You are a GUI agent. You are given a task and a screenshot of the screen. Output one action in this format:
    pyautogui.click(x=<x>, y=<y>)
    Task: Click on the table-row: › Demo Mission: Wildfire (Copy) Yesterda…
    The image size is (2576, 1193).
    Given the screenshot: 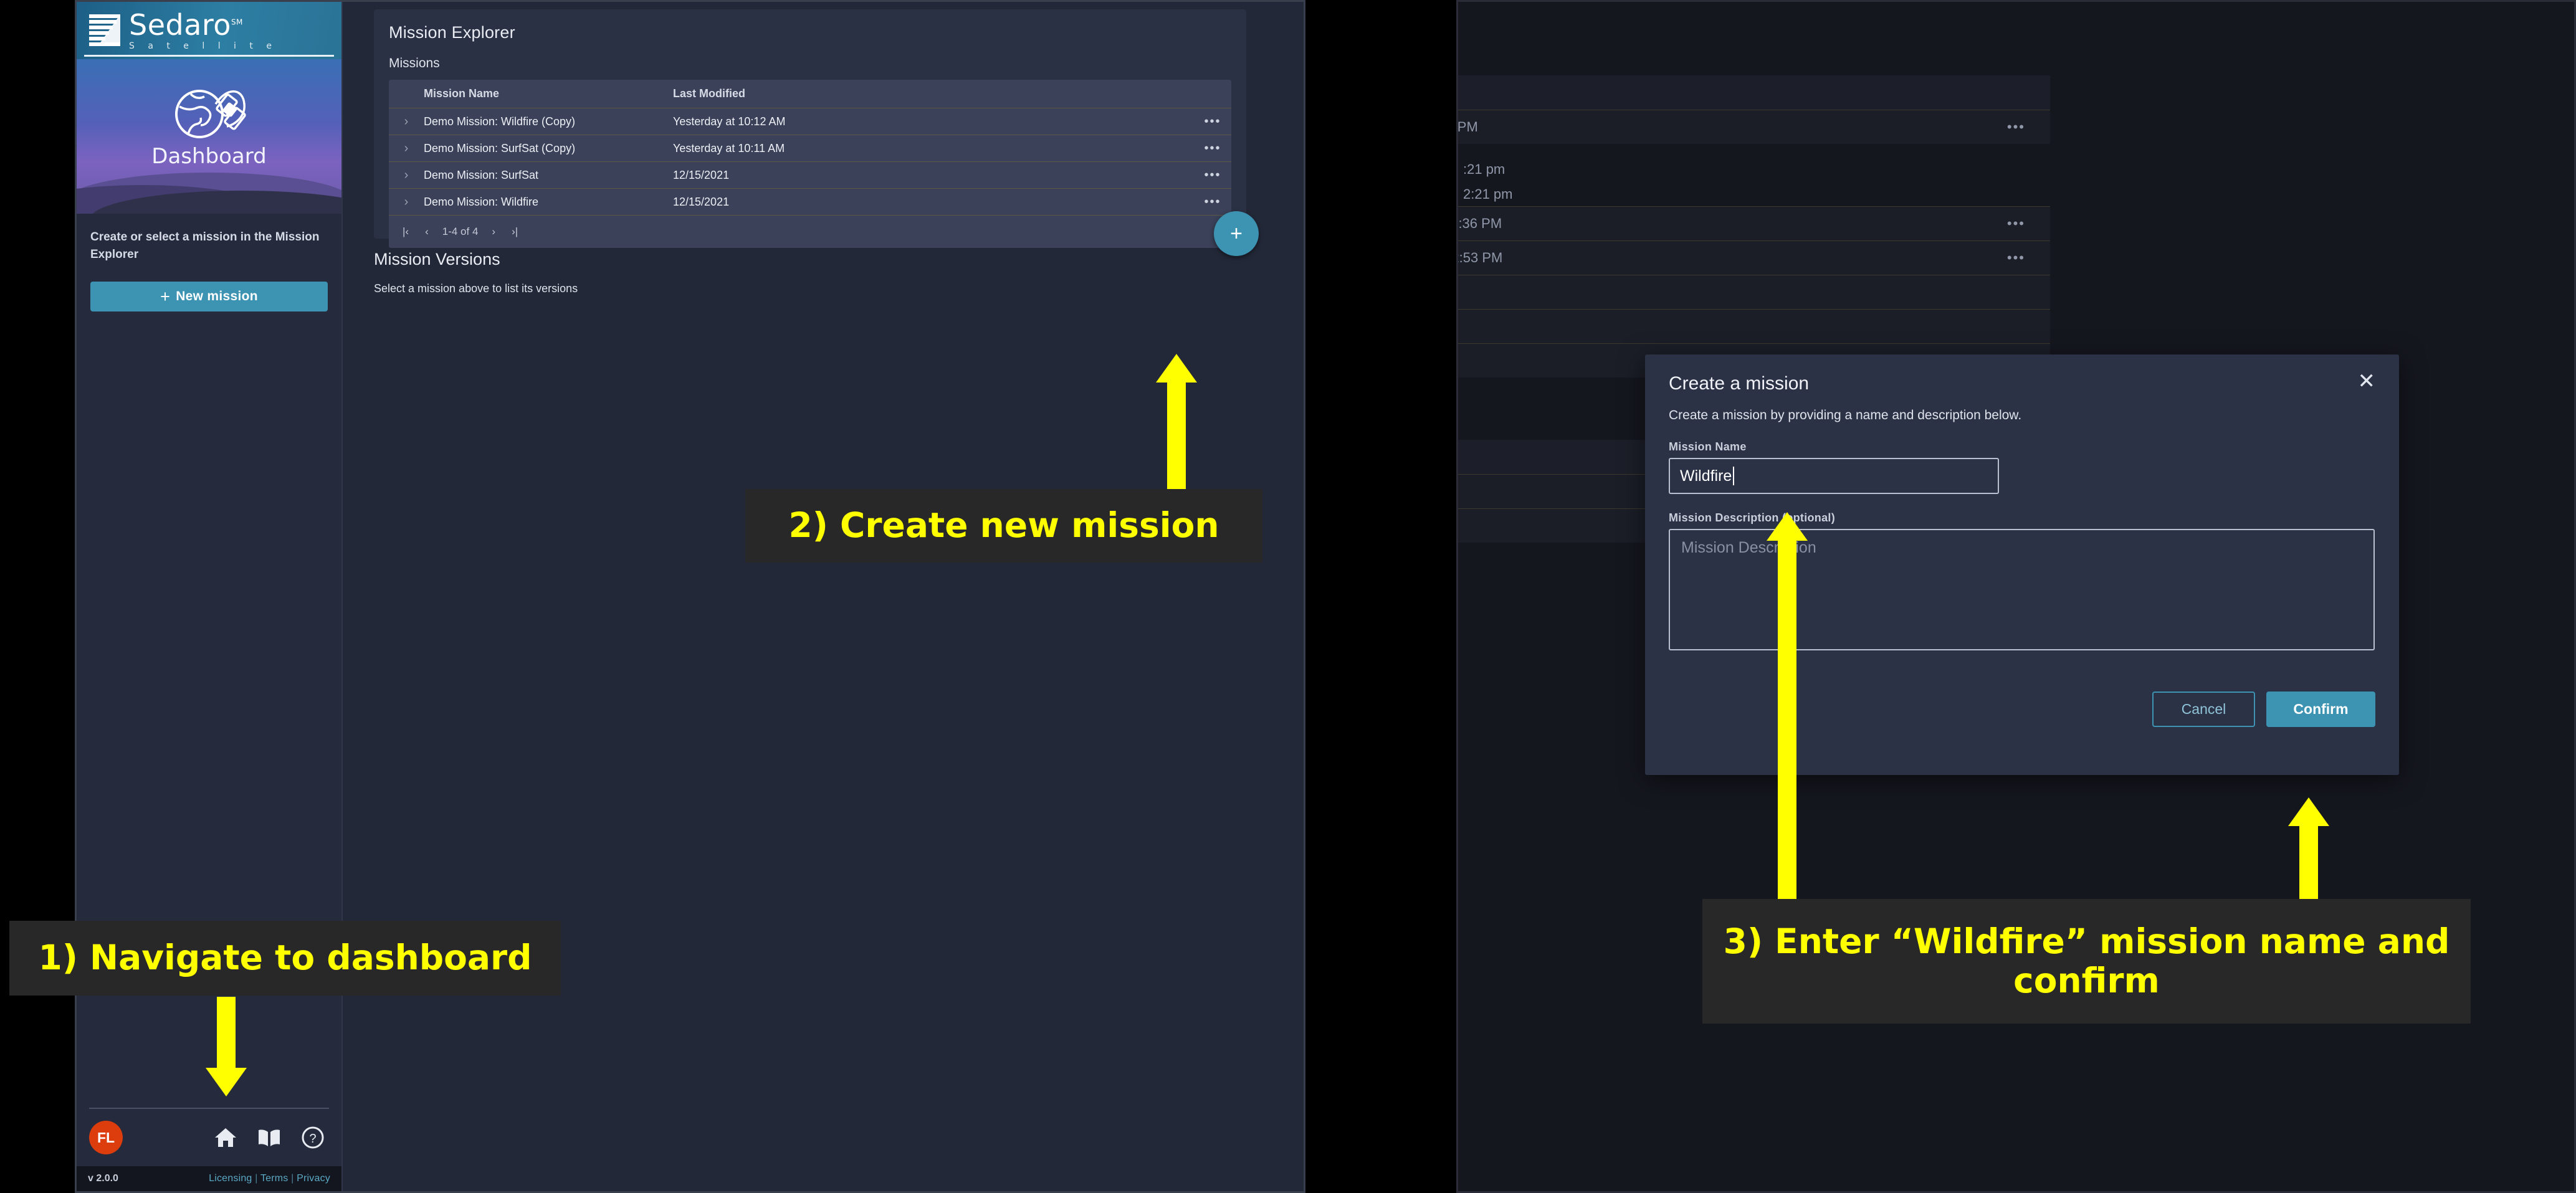 What is the action you would take?
    pyautogui.click(x=810, y=121)
    